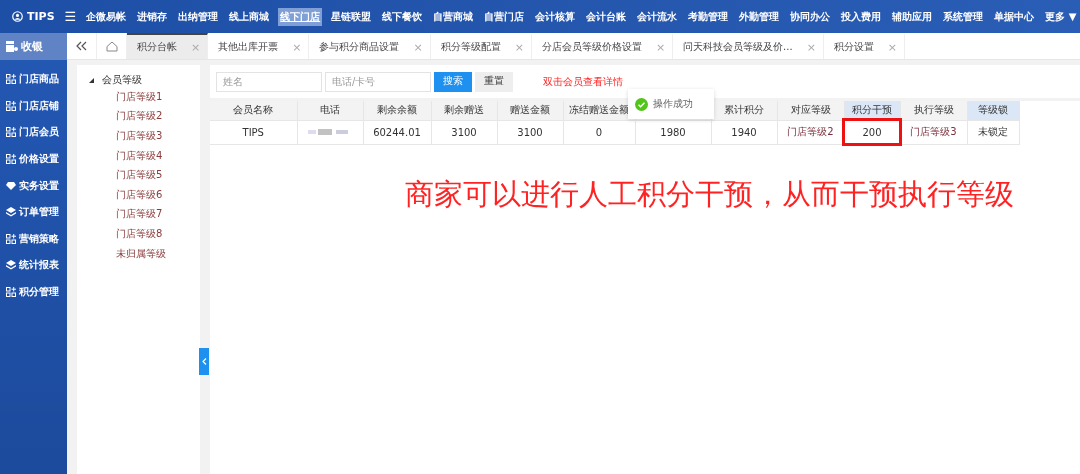 The image size is (1080, 474). Describe the element at coordinates (759, 16) in the screenshot. I see `top-menu-item: 外勤管理` at that location.